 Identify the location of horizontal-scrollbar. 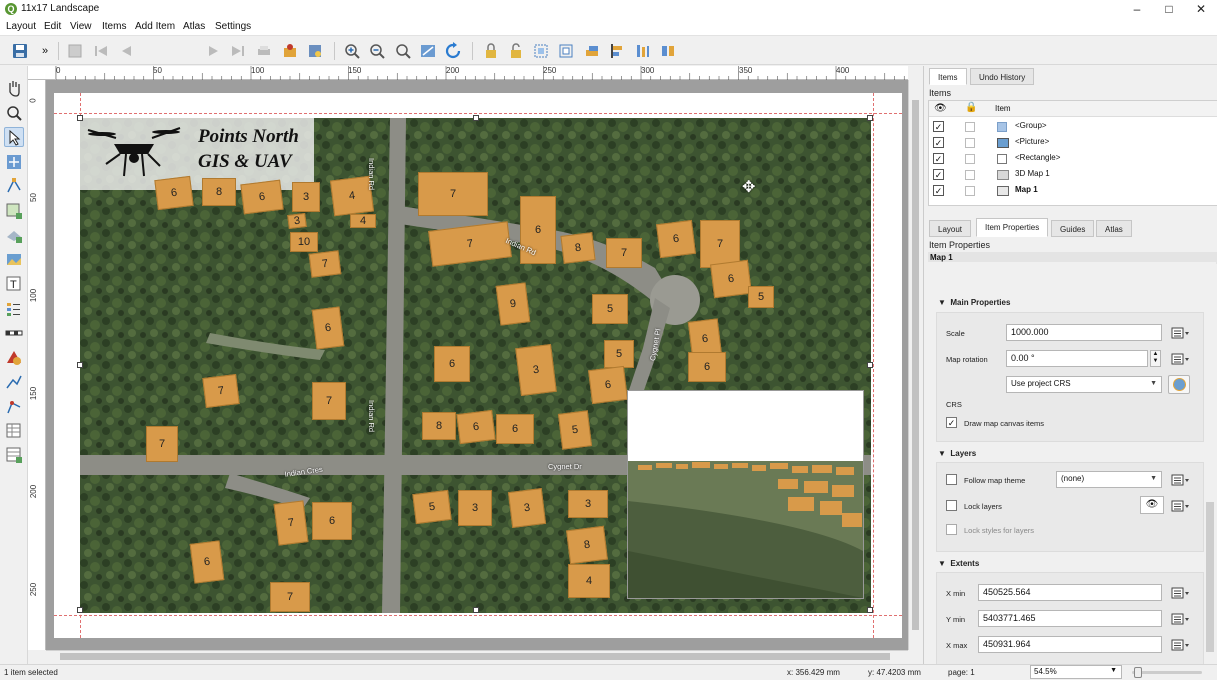
(477, 656).